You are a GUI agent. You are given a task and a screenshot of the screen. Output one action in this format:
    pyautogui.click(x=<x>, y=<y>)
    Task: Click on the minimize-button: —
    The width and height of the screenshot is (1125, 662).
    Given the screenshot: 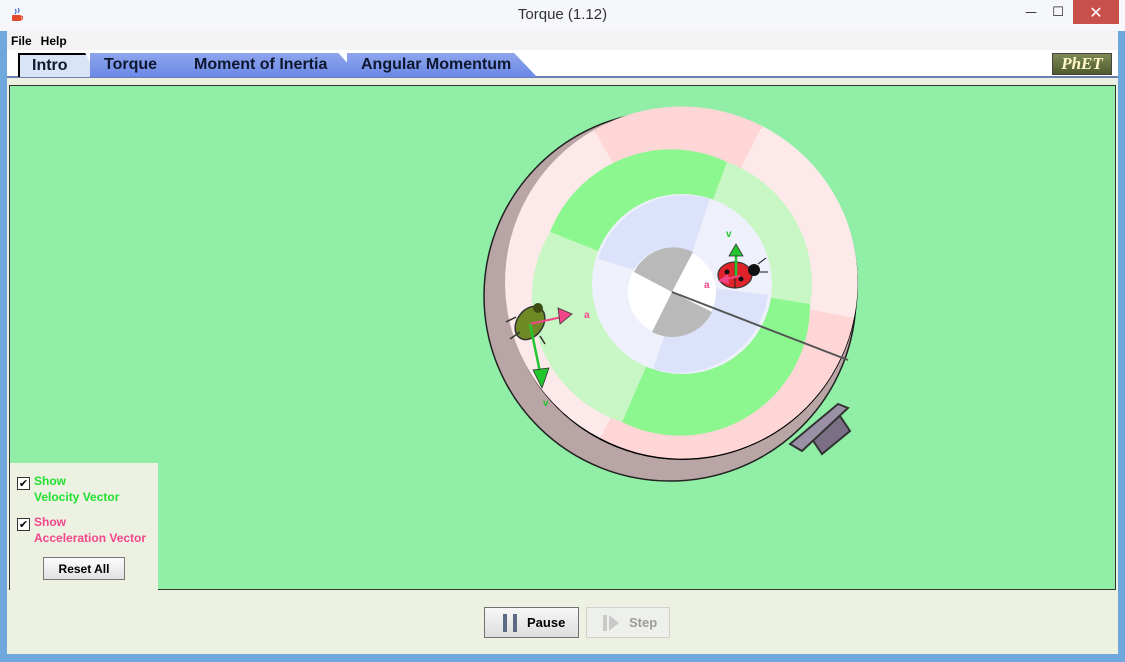 What is the action you would take?
    pyautogui.click(x=1031, y=12)
    